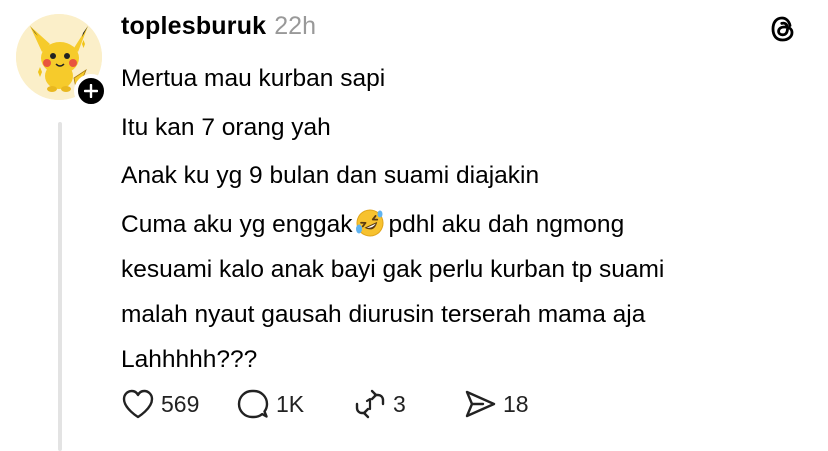 The width and height of the screenshot is (828, 451). I want to click on comment-bubble-icon, so click(253, 404).